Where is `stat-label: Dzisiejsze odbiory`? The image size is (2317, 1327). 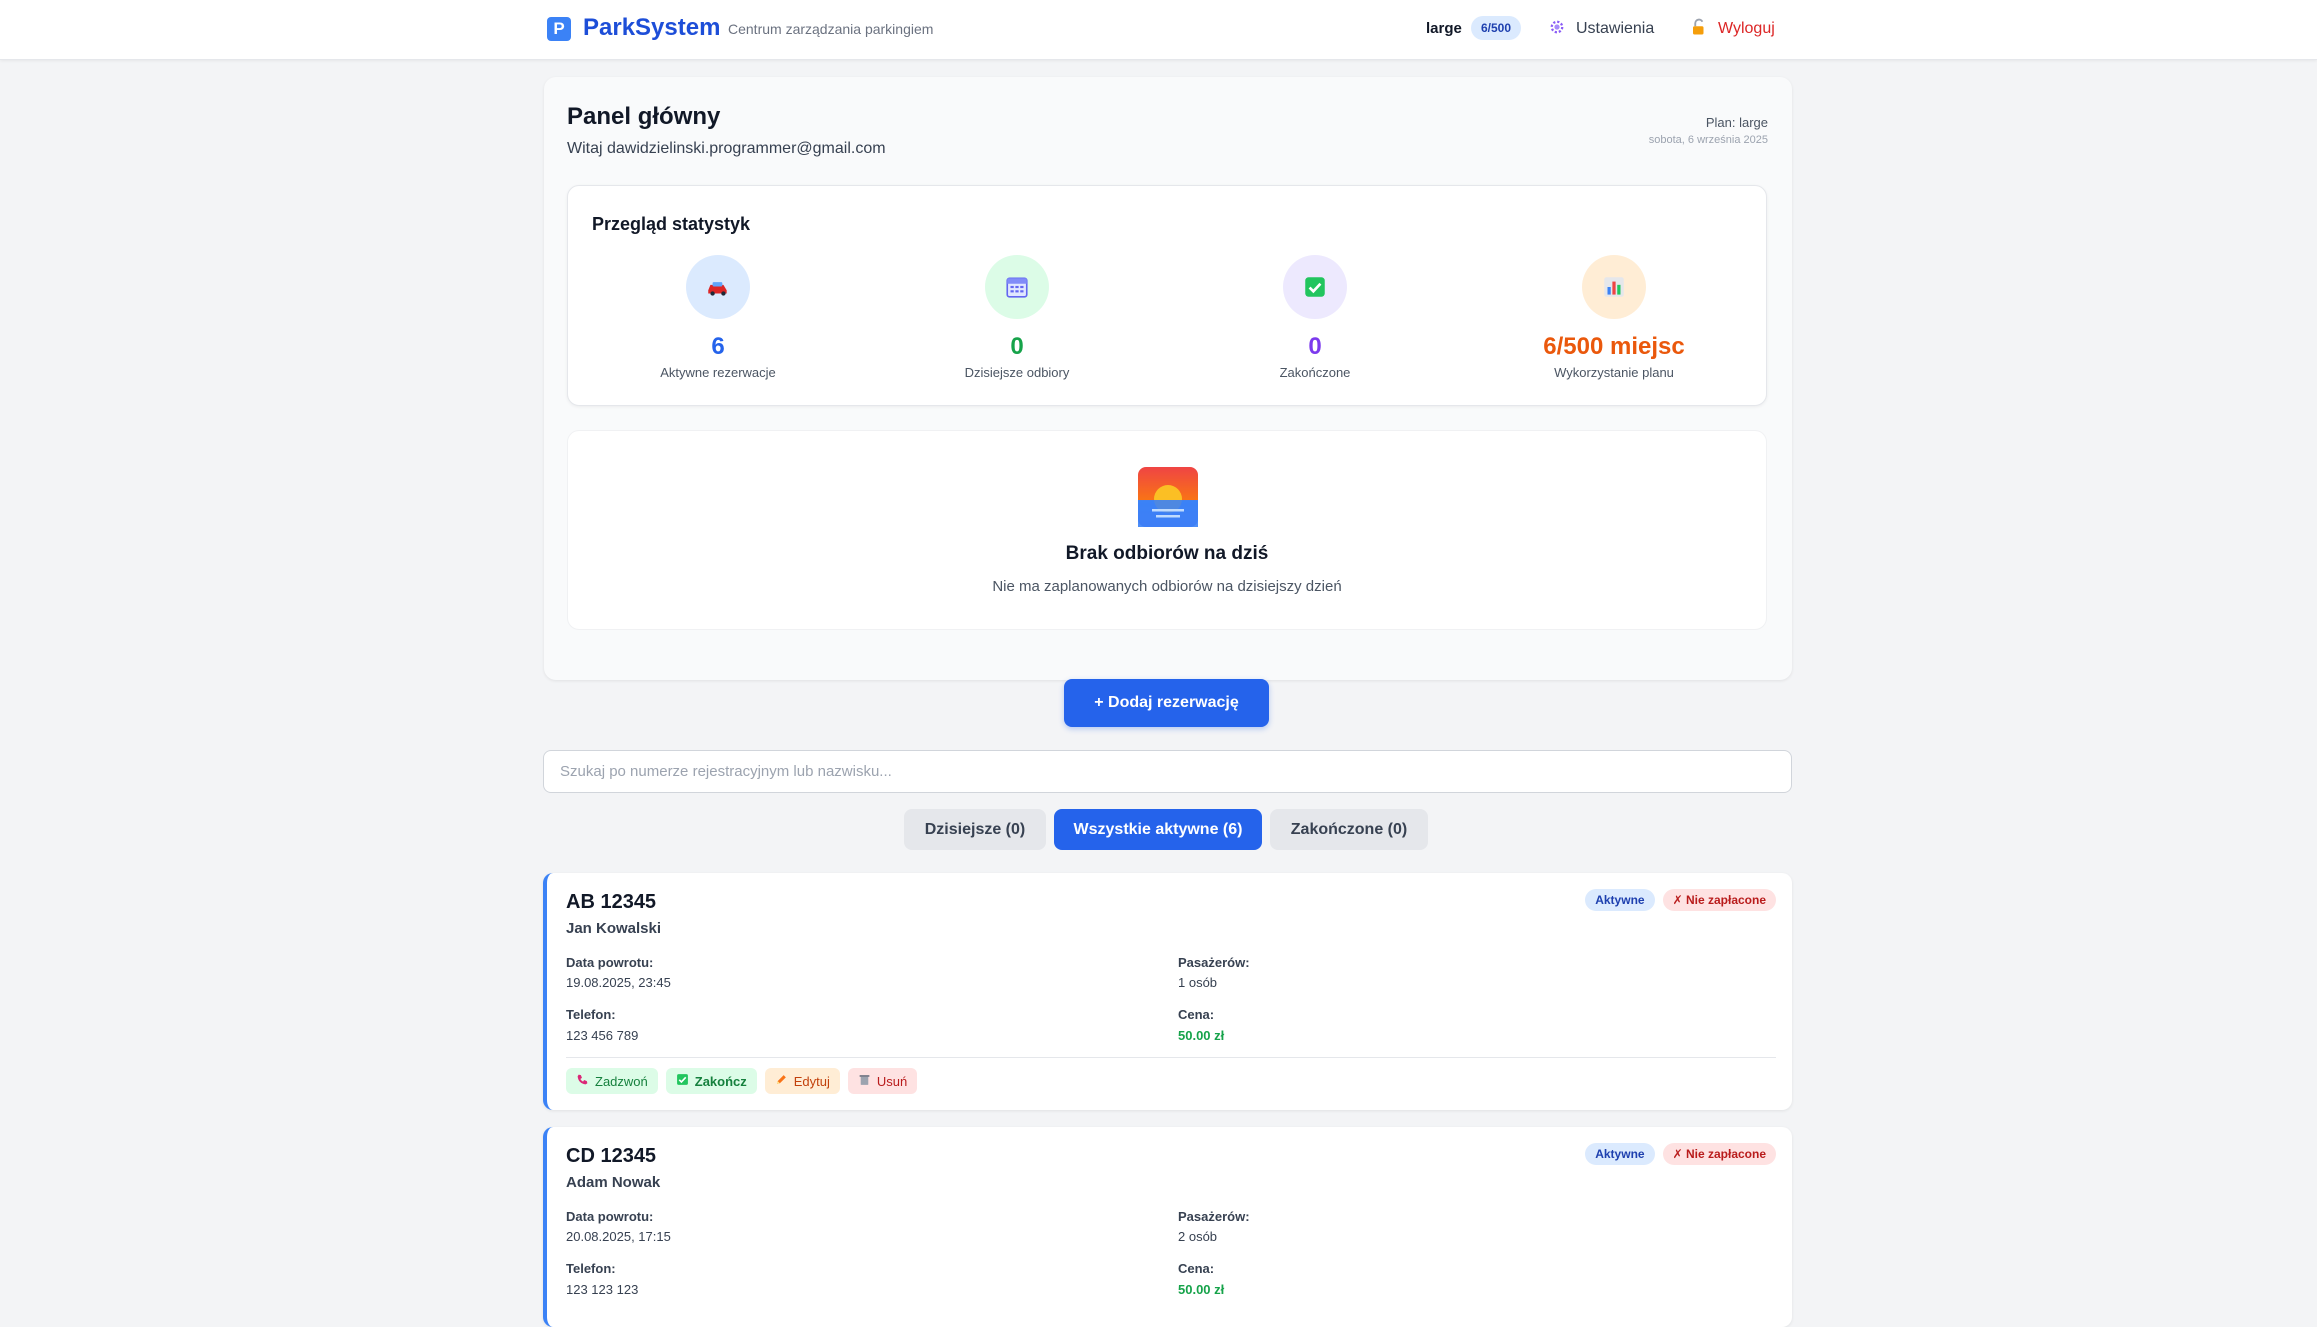
stat-label: Dzisiejsze odbiory is located at coordinates (1017, 372).